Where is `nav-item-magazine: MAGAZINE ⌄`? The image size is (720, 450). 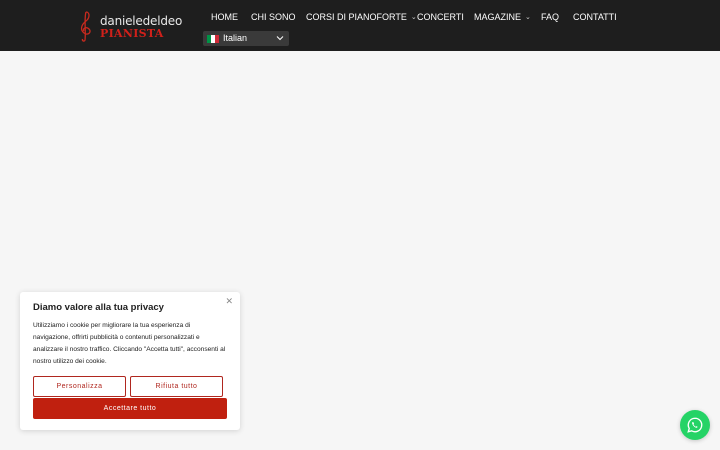 nav-item-magazine: MAGAZINE ⌄ is located at coordinates (502, 17).